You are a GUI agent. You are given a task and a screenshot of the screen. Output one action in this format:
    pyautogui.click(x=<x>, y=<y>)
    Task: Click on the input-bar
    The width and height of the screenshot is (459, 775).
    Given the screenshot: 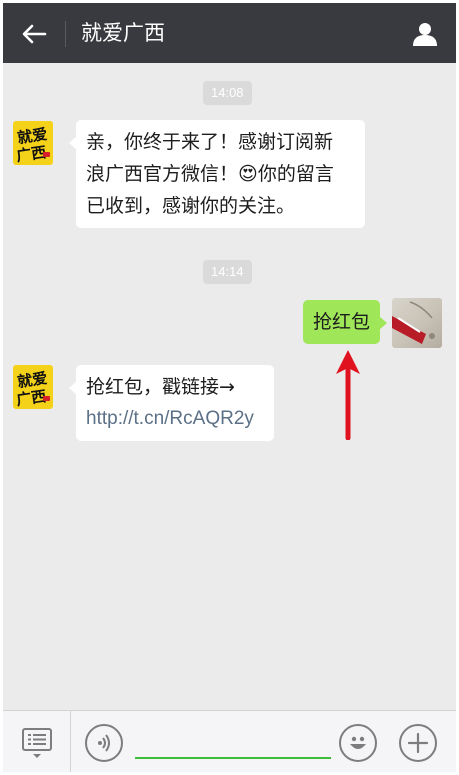 What is the action you would take?
    pyautogui.click(x=229, y=741)
    